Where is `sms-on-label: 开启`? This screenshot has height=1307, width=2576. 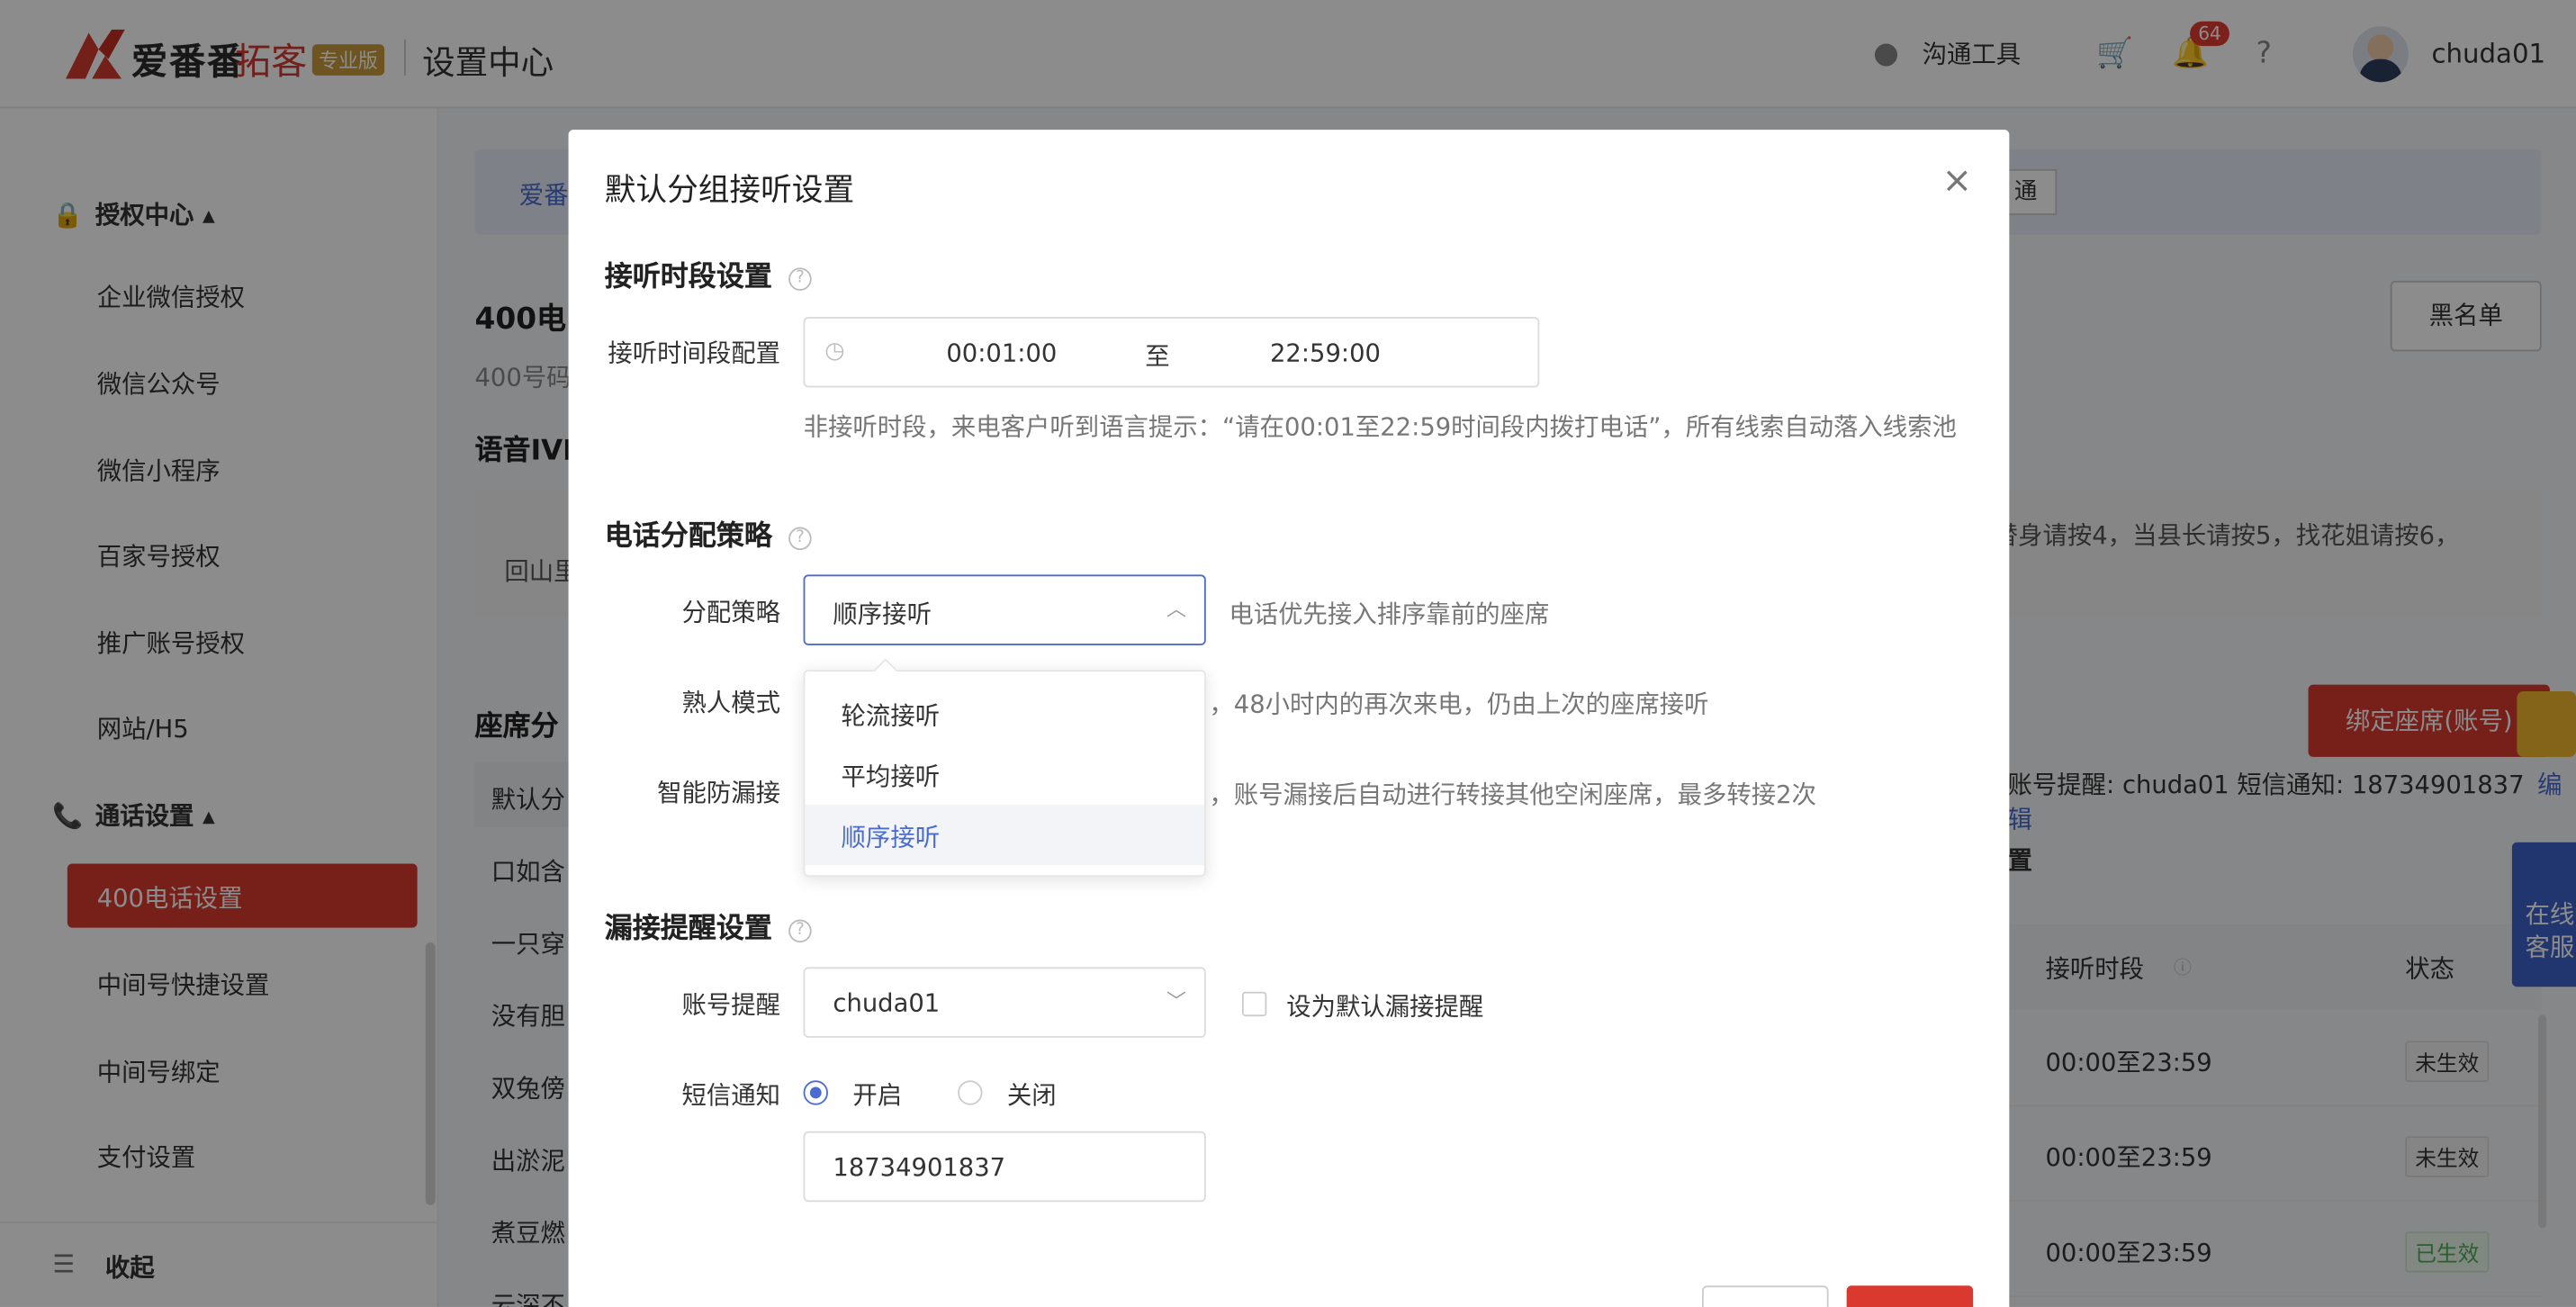
sms-on-label: 开启 is located at coordinates (877, 1094).